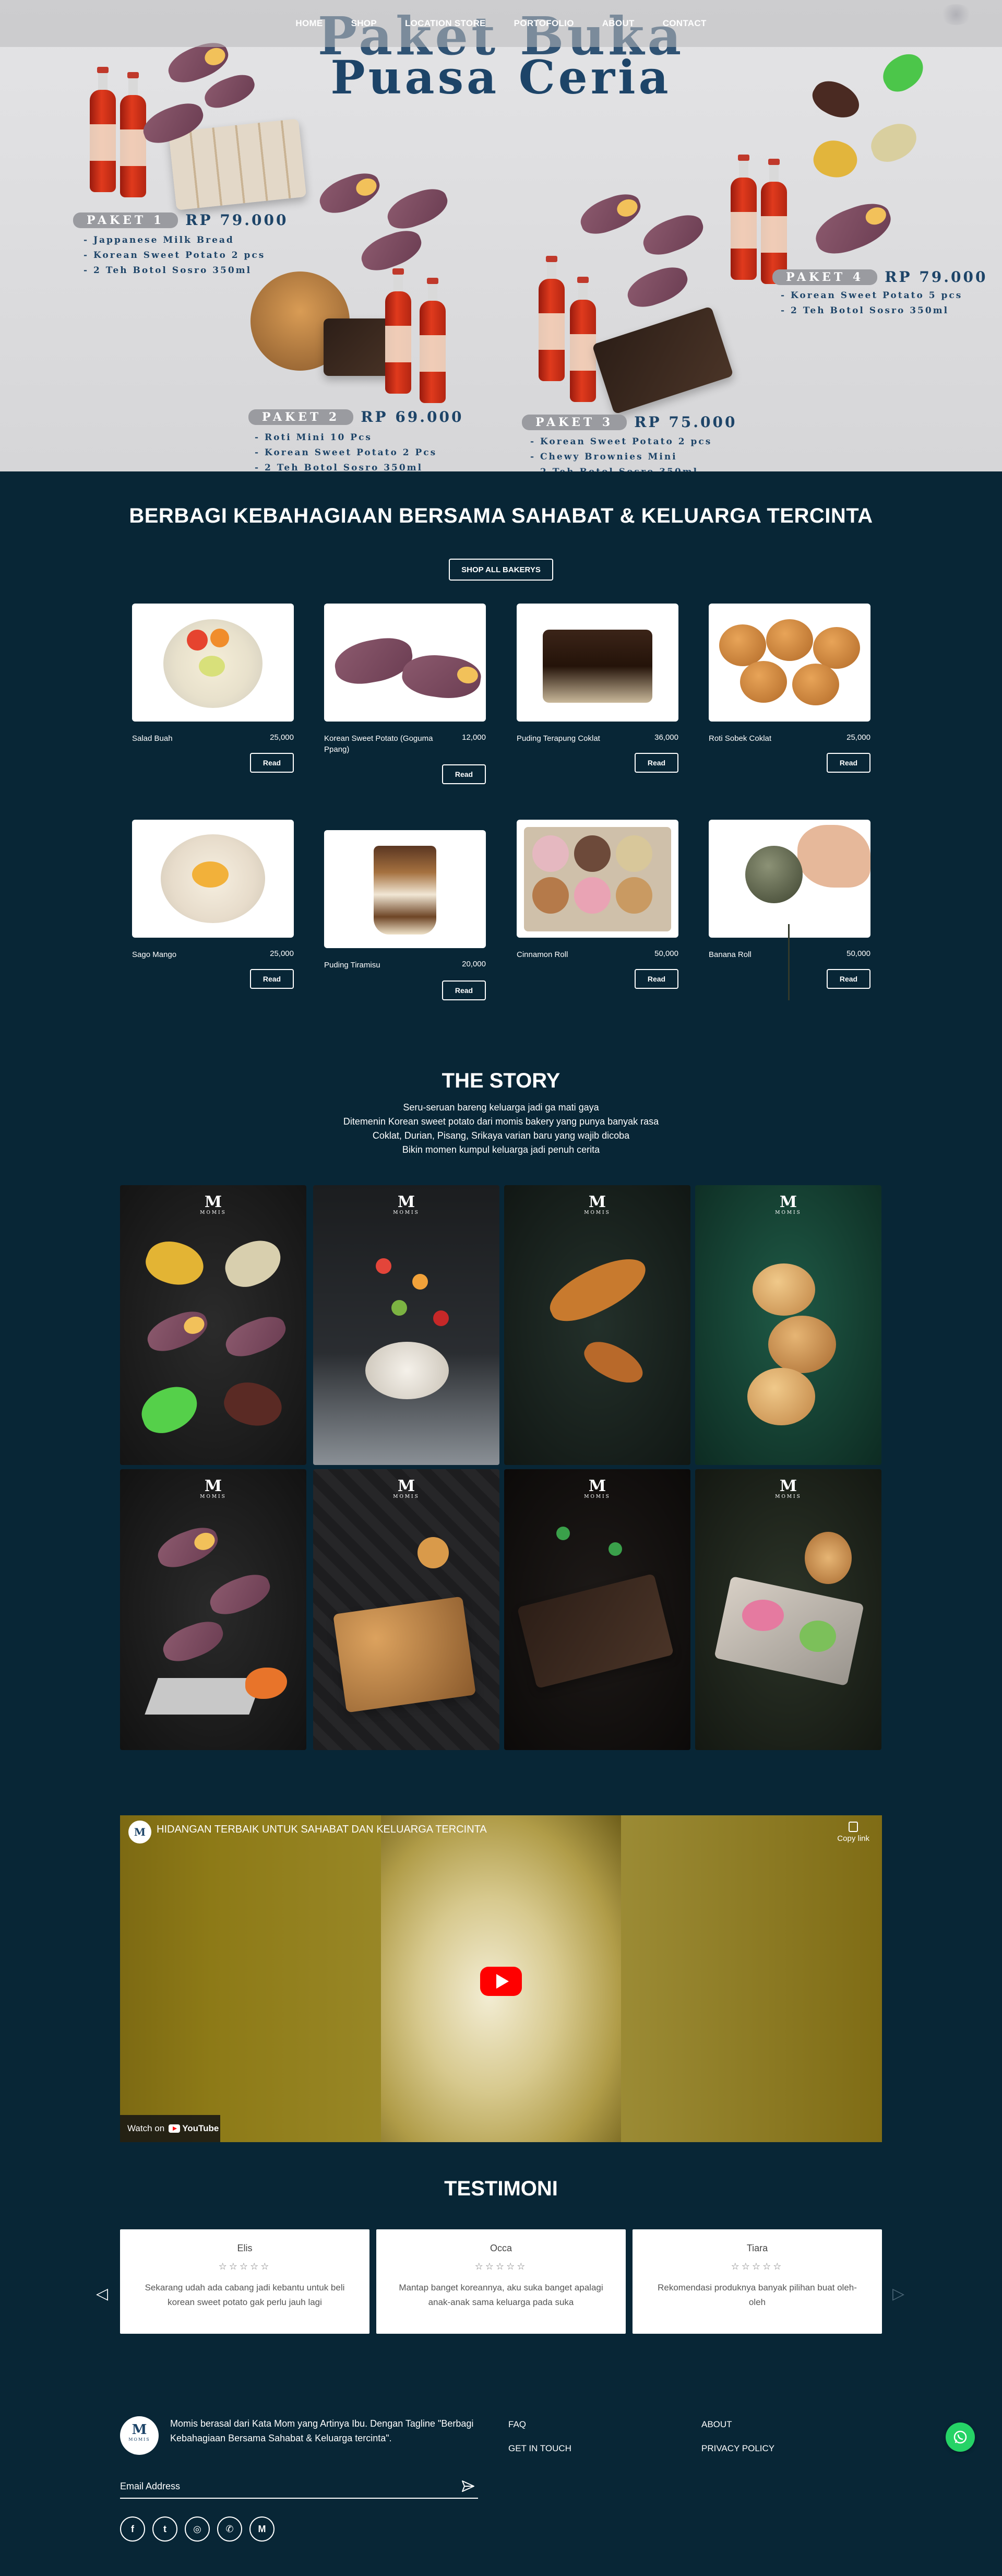  I want to click on nav-shop: SHOP, so click(364, 23).